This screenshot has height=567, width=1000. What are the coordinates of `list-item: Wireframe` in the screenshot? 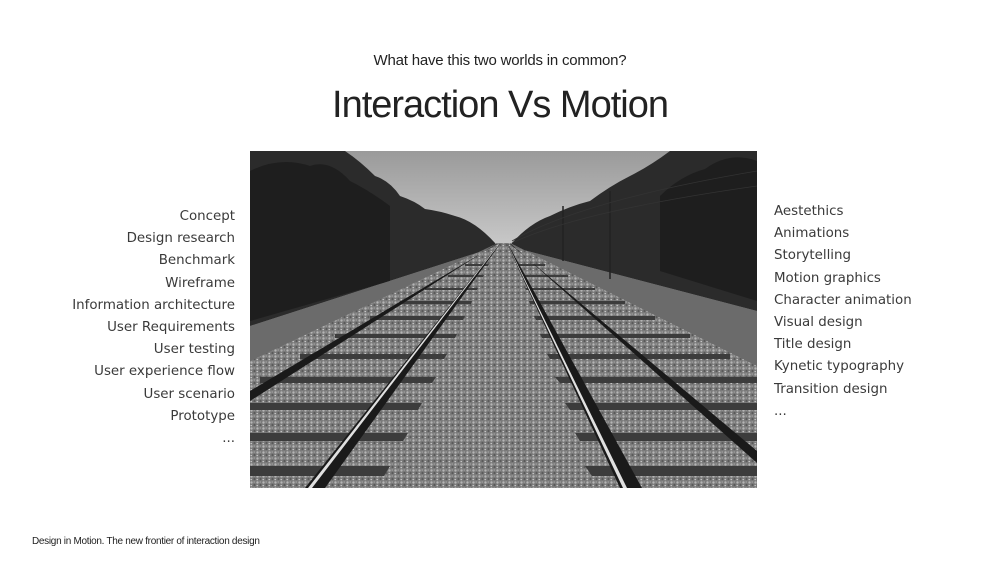 It's located at (200, 283).